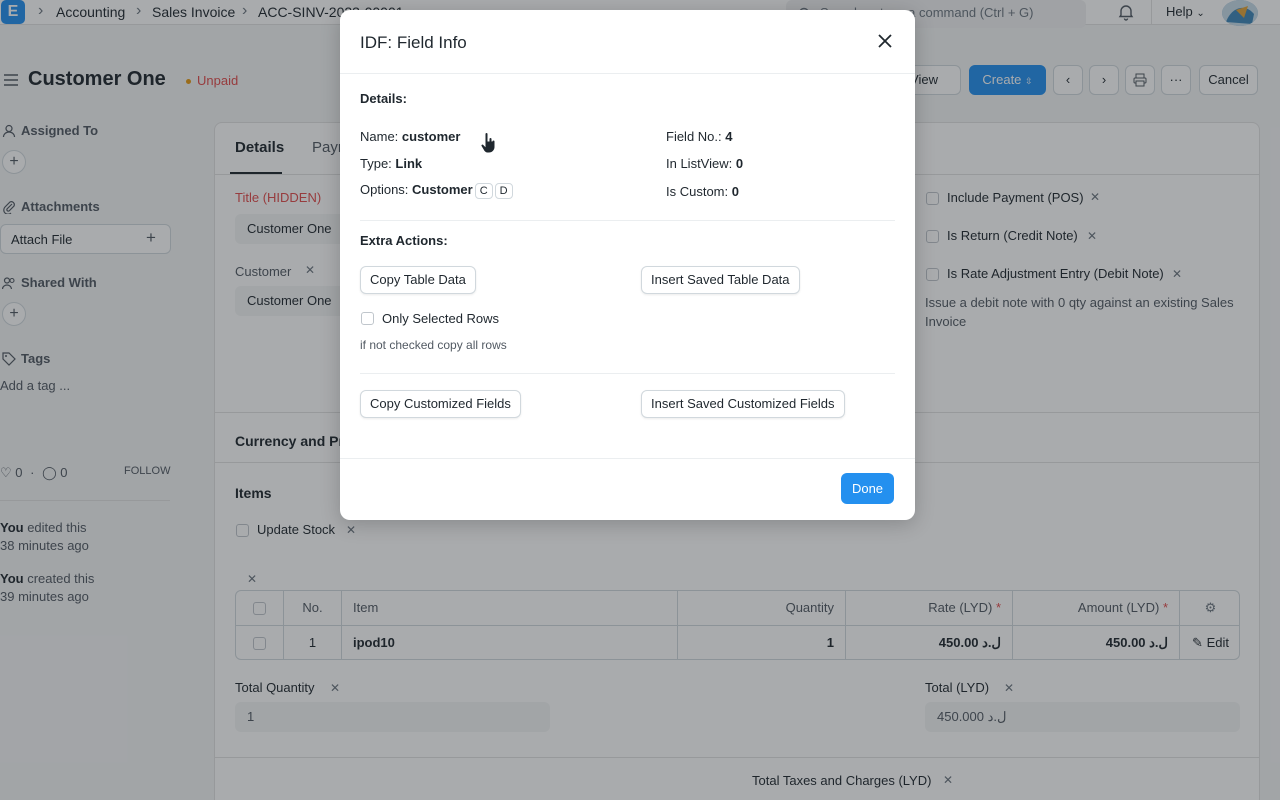 Image resolution: width=1280 pixels, height=800 pixels. I want to click on copy-customized-fields-button: Copy Customized Fields, so click(440, 404).